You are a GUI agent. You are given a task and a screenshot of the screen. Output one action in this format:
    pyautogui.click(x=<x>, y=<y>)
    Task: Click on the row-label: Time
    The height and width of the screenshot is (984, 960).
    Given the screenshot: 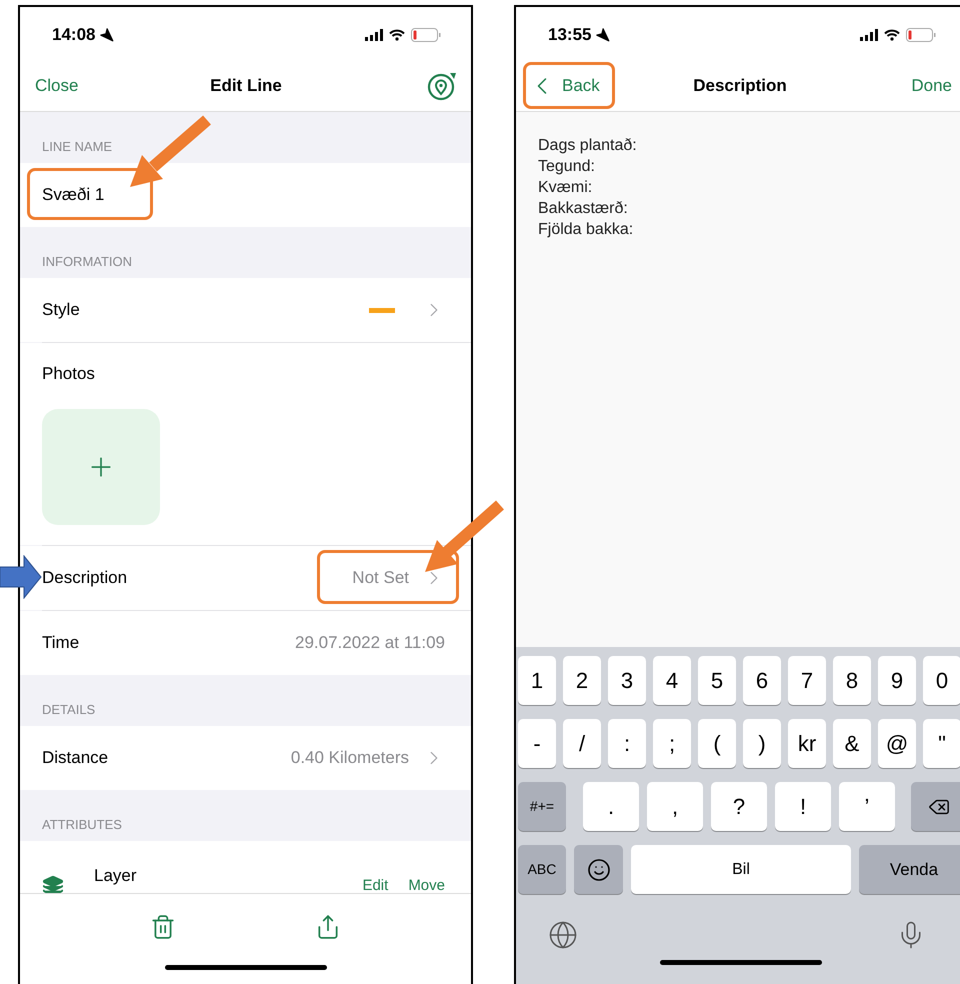 What is the action you would take?
    pyautogui.click(x=61, y=643)
    